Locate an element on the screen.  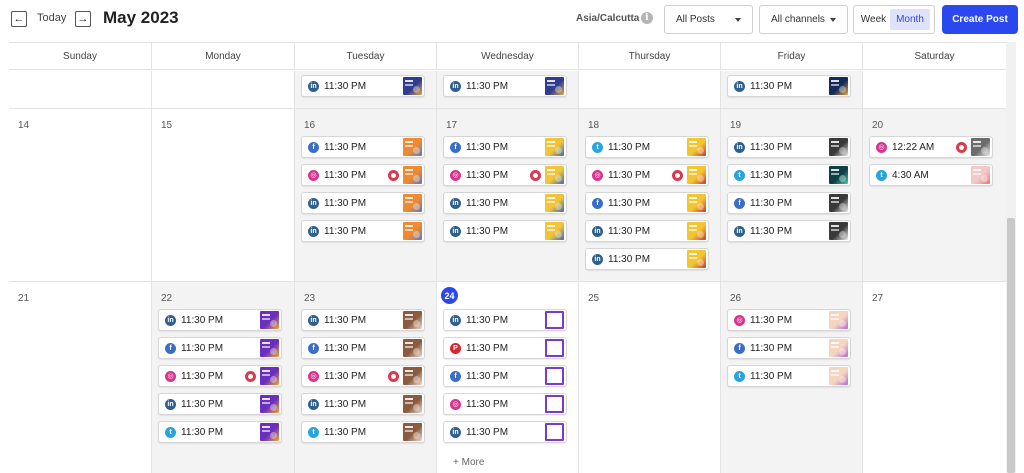
vertical-scrollbar is located at coordinates (1011, 257).